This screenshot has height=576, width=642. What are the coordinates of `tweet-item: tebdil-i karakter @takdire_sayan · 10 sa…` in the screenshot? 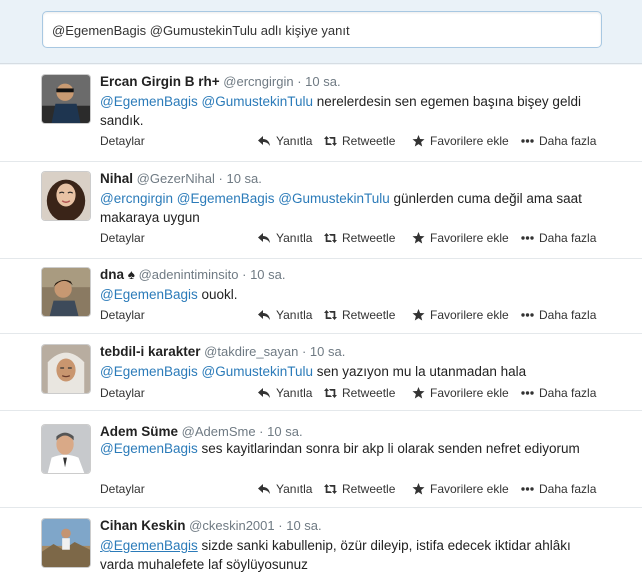 It's located at (321, 372).